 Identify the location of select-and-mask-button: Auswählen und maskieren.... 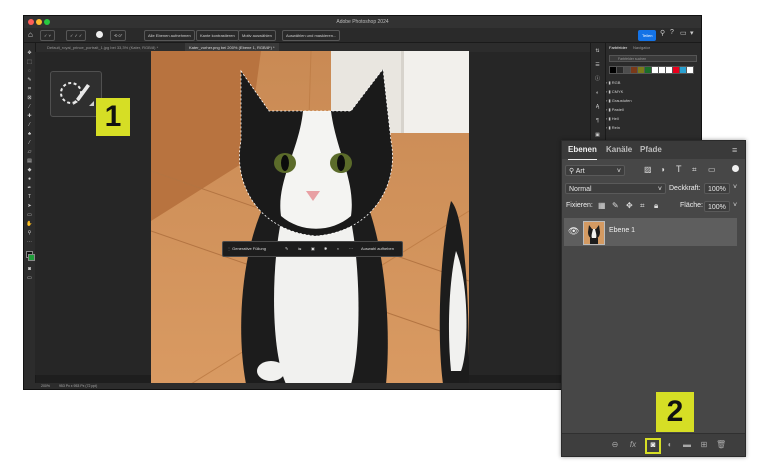
(311, 35).